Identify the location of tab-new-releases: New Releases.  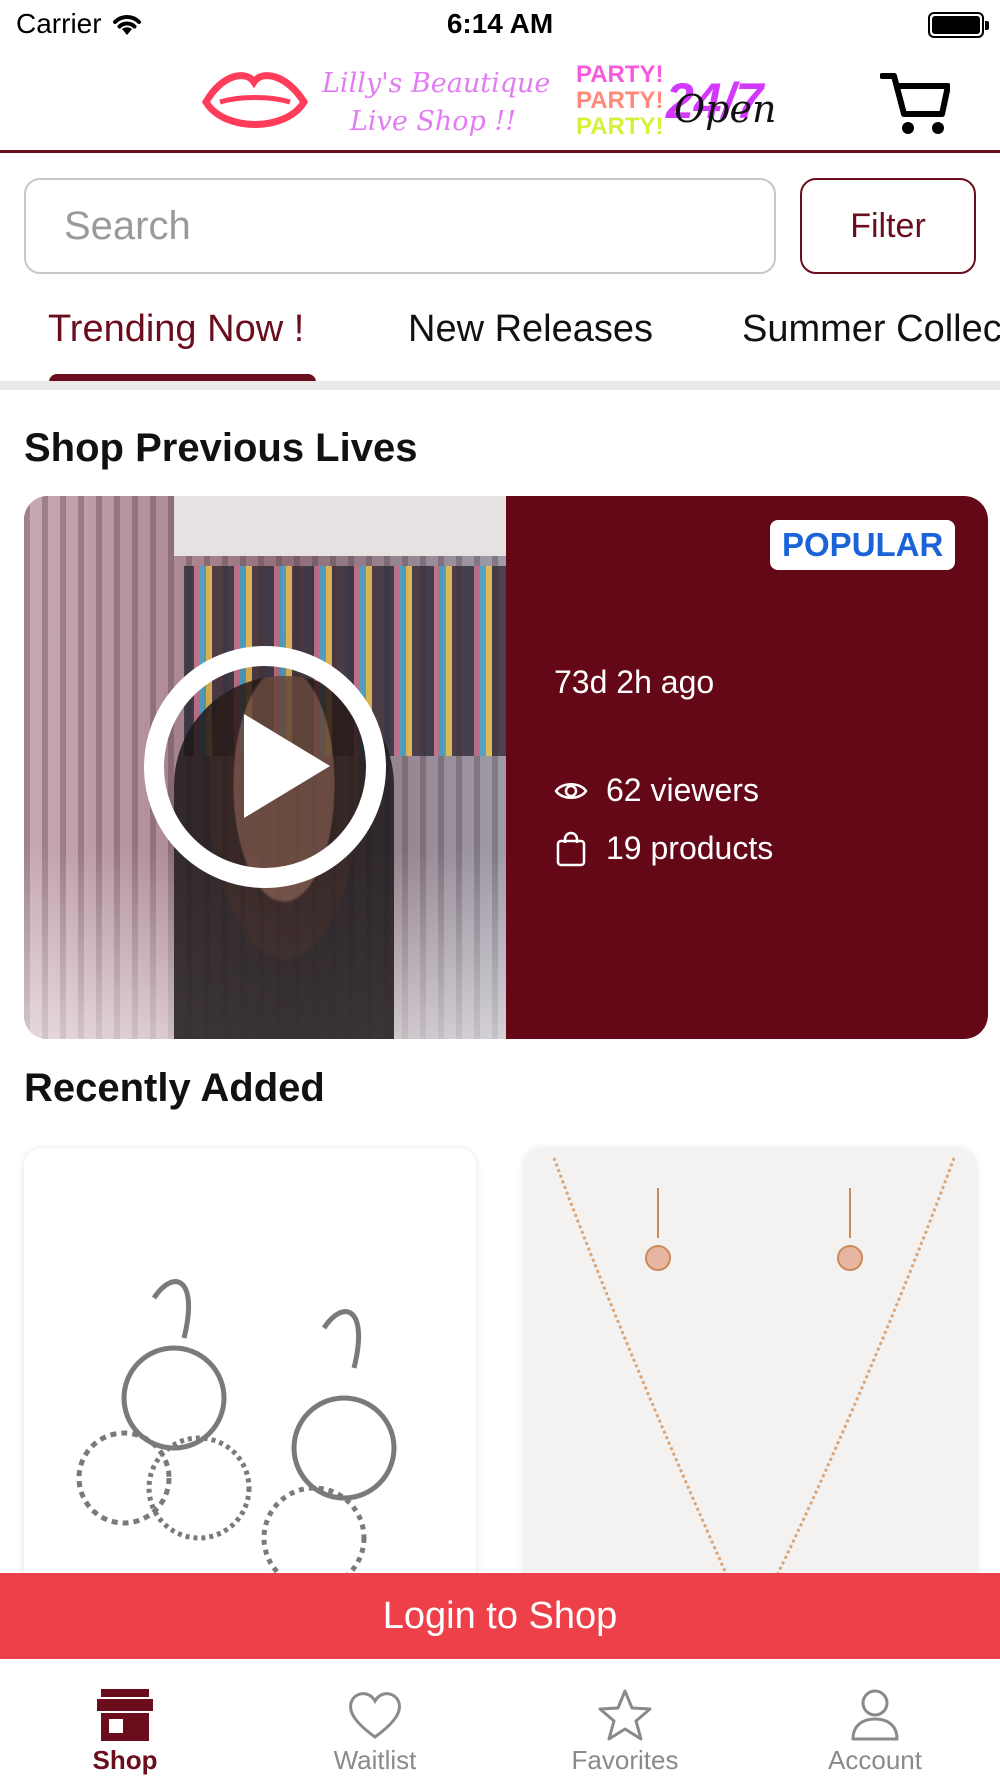
(530, 329).